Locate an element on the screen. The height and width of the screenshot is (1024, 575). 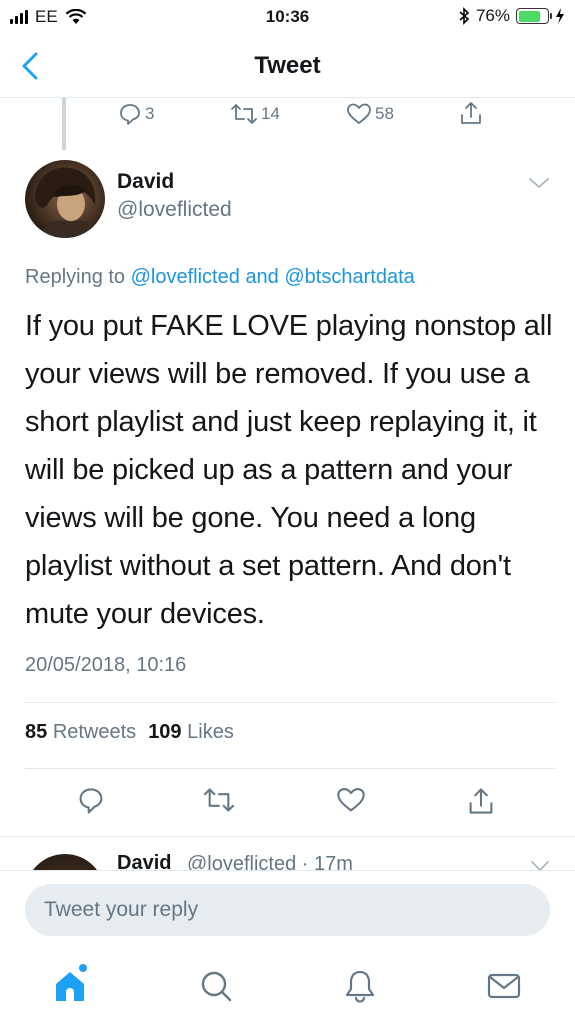
author-name: David is located at coordinates (145, 182).